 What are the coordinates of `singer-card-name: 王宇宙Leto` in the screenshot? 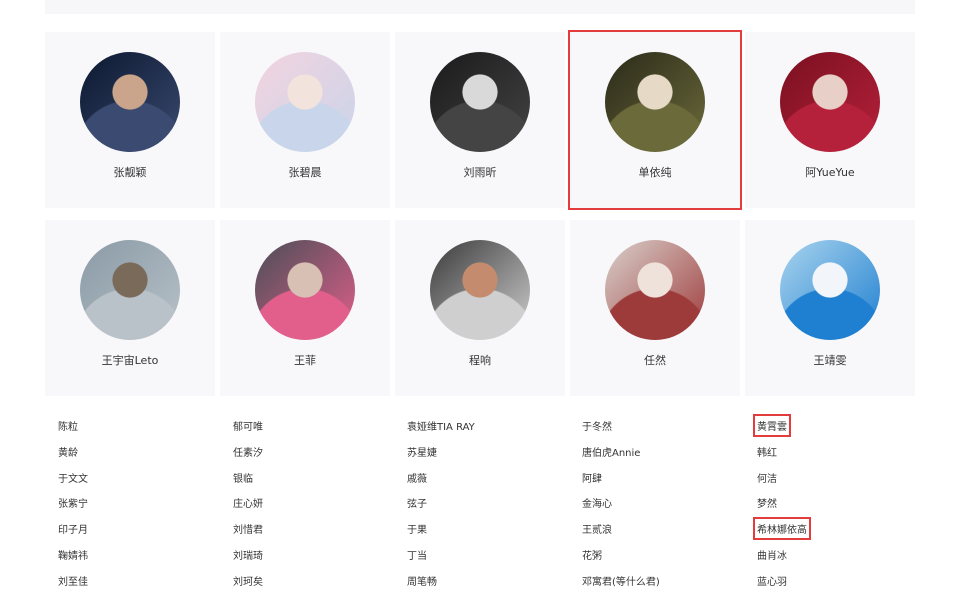 It's located at (130, 360).